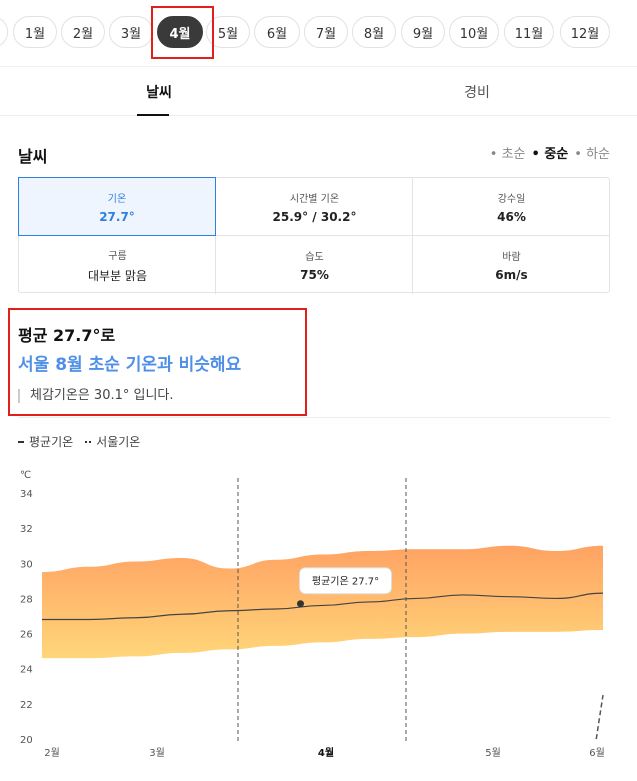 The image size is (637, 781). I want to click on y-tick-label: 30, so click(26, 564).